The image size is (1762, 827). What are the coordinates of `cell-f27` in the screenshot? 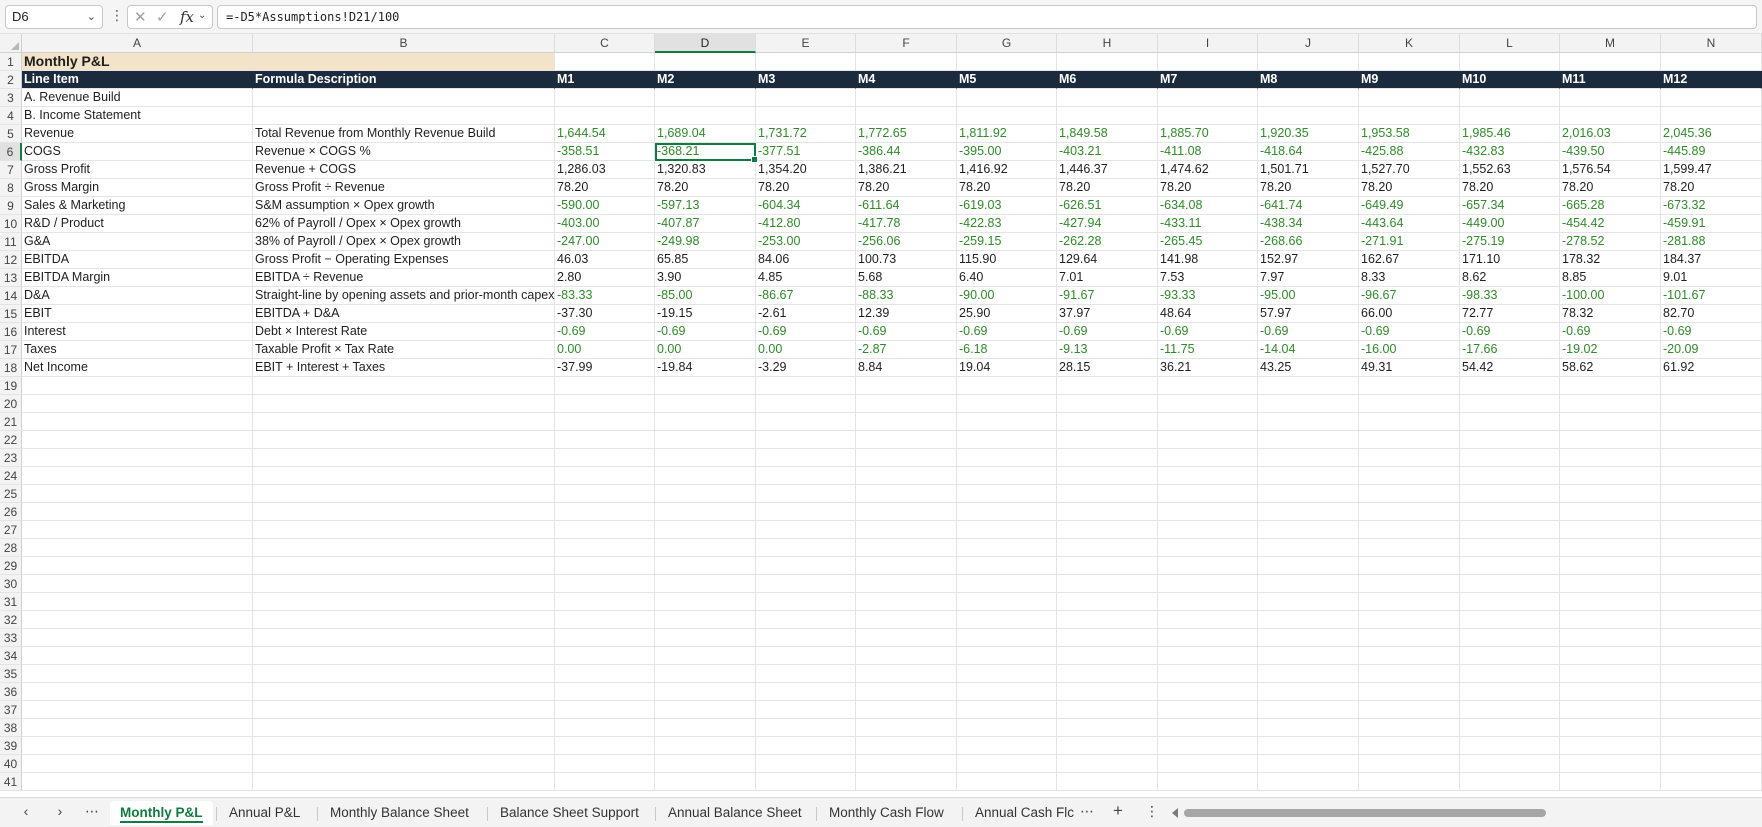 It's located at (906, 530).